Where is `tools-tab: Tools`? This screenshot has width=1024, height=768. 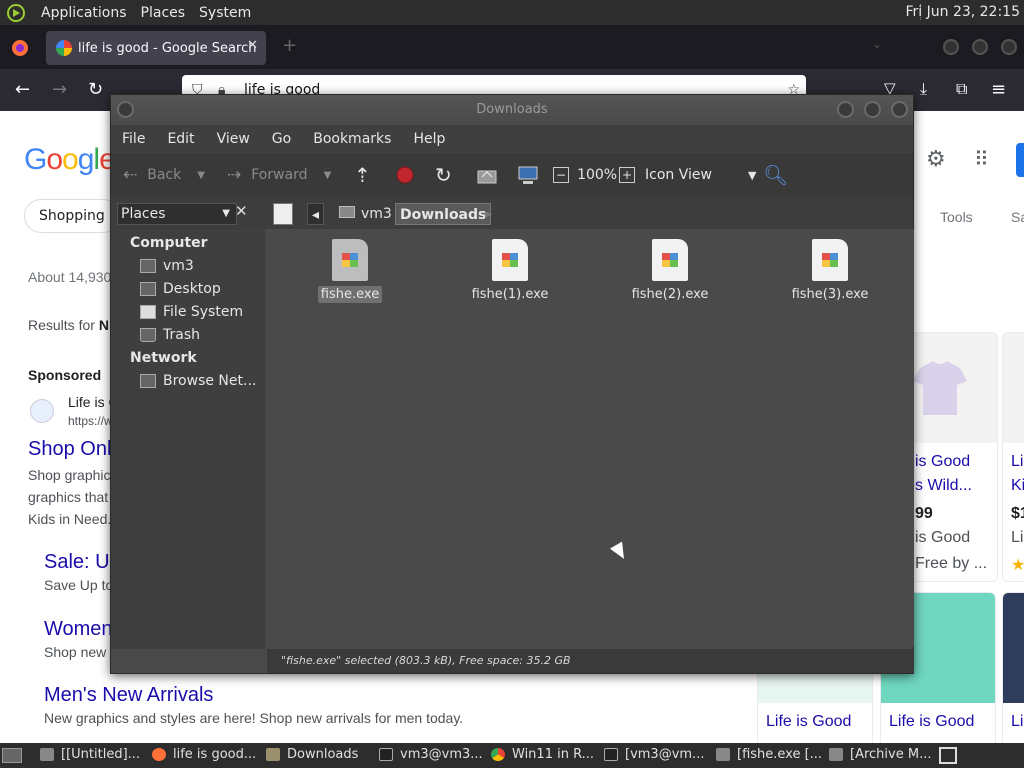 tools-tab: Tools is located at coordinates (956, 217).